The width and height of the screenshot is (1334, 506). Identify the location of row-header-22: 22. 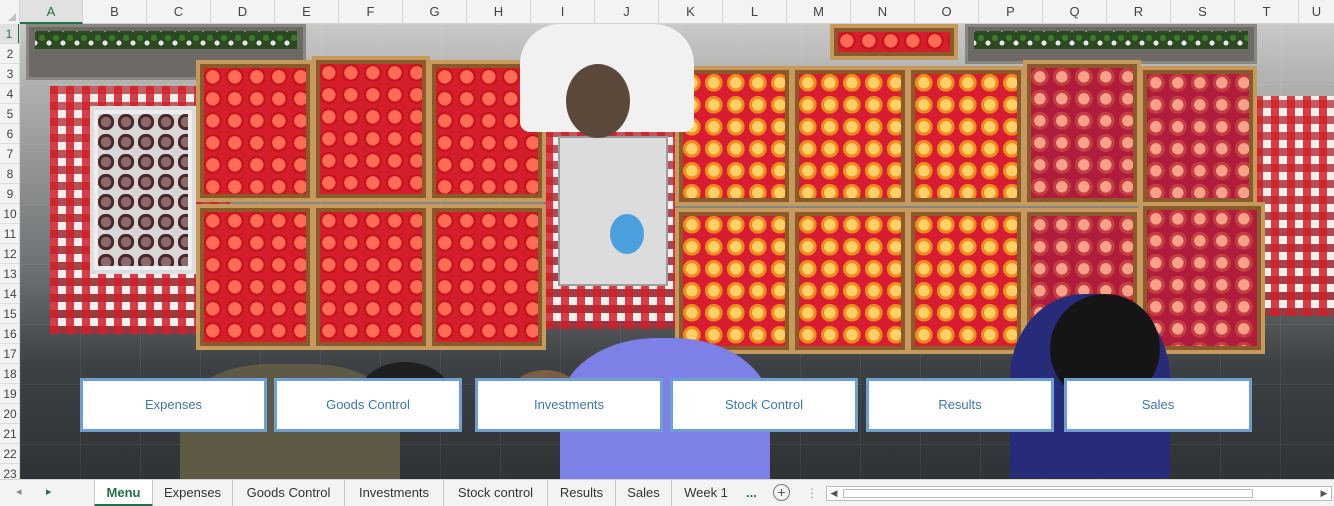
(9, 454).